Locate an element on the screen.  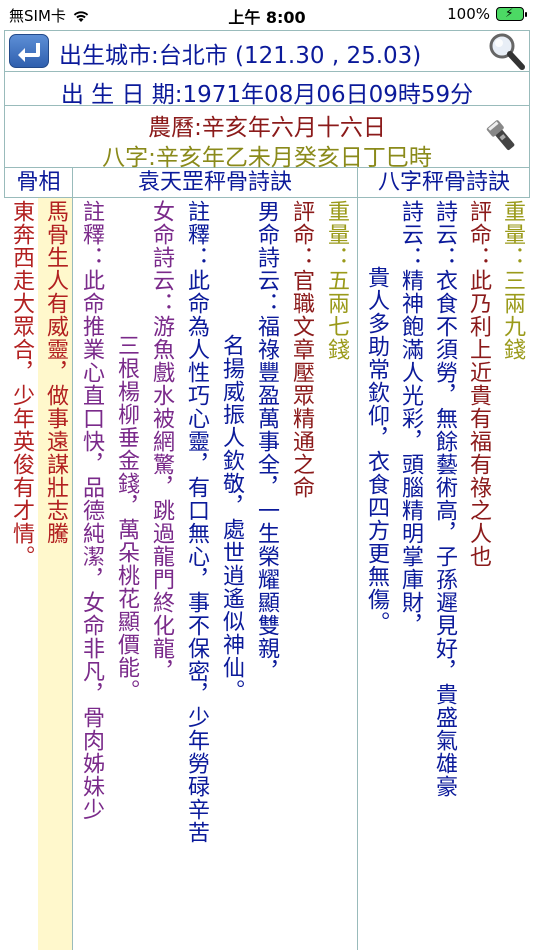
birth-city: 出生城市:台北市 (121.30 , 25.03) is located at coordinates (240, 56).